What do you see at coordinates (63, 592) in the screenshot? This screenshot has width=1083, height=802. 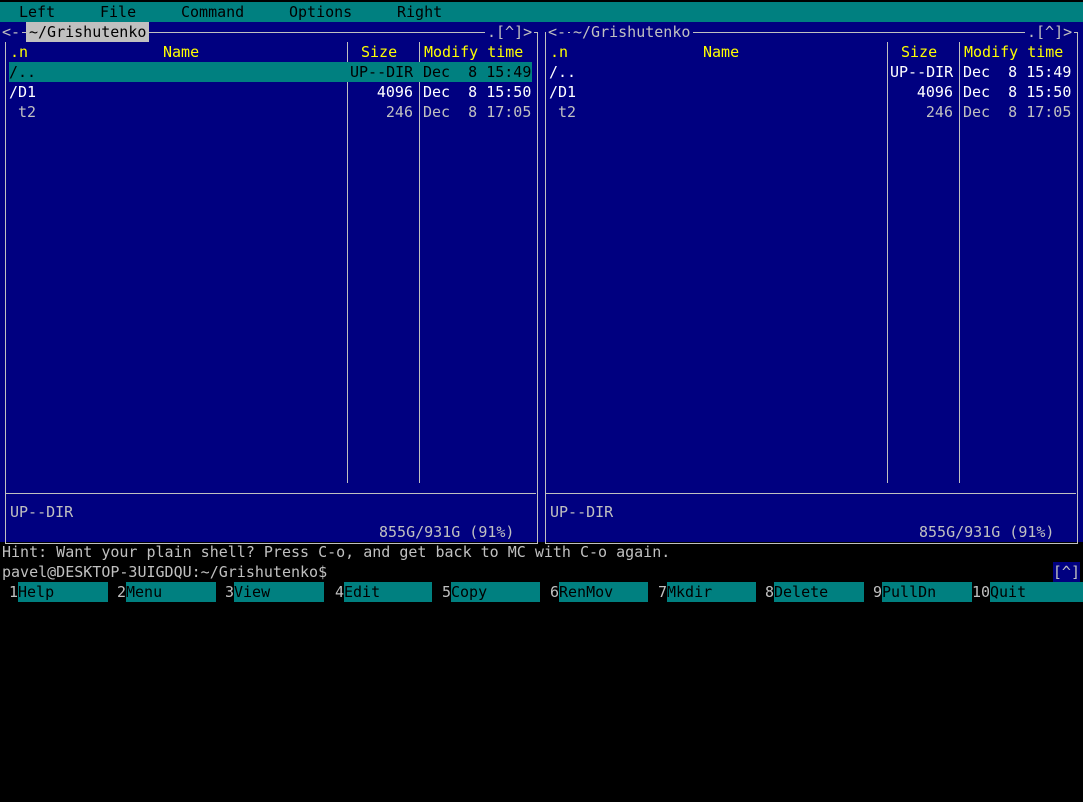 I see `fkey-label: Help` at bounding box center [63, 592].